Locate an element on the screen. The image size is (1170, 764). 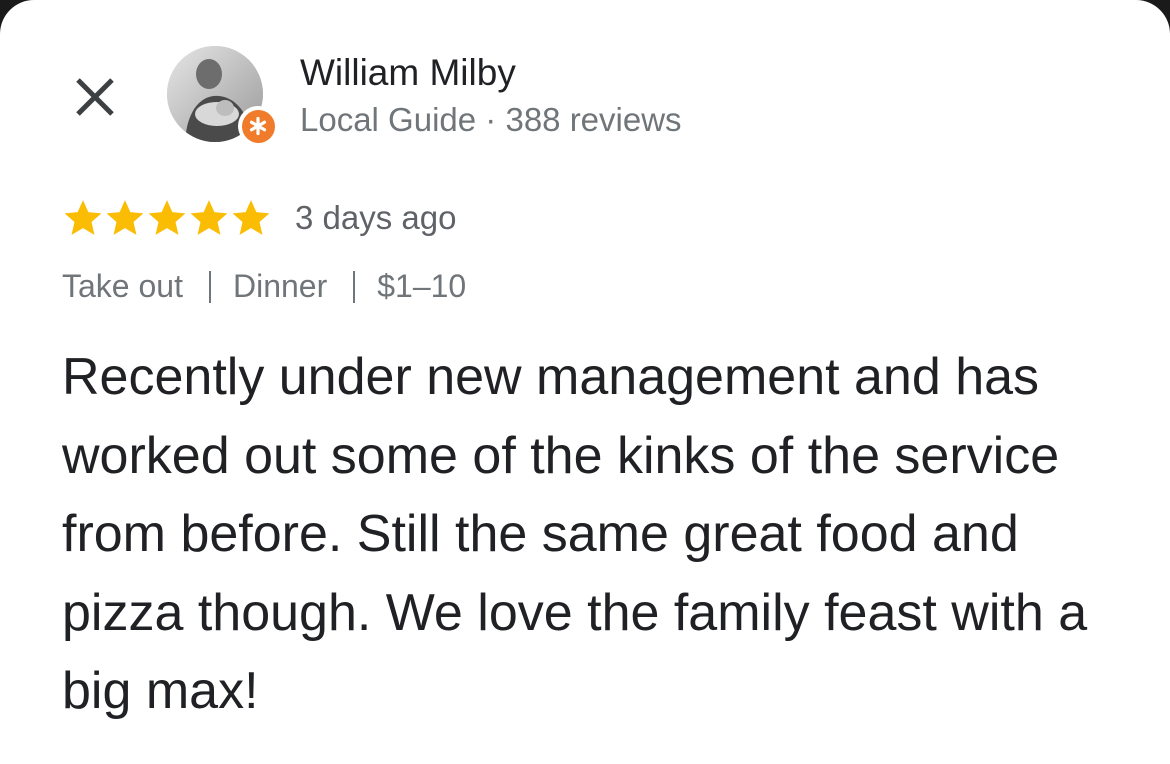
review-time: 3 days ago is located at coordinates (376, 217).